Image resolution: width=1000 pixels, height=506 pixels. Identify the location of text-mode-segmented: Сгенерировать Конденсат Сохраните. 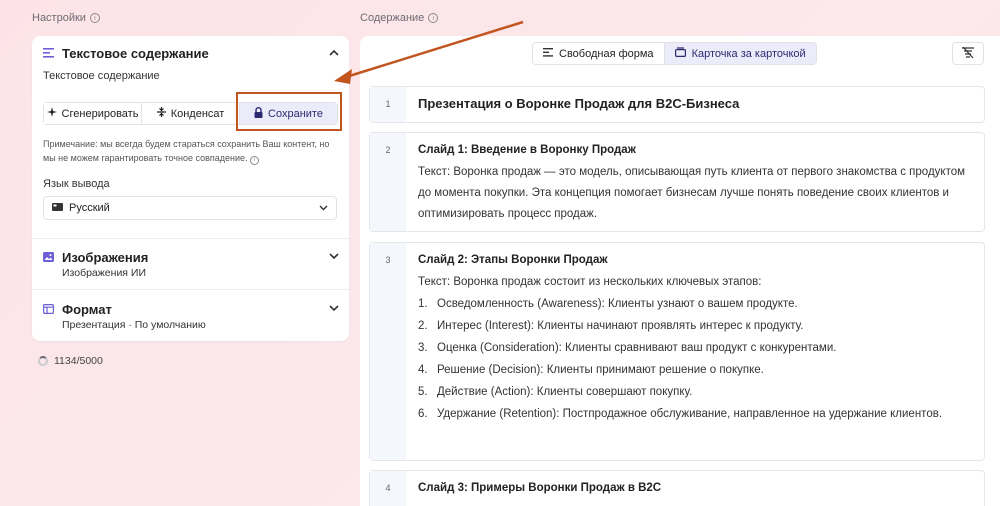
(190, 113).